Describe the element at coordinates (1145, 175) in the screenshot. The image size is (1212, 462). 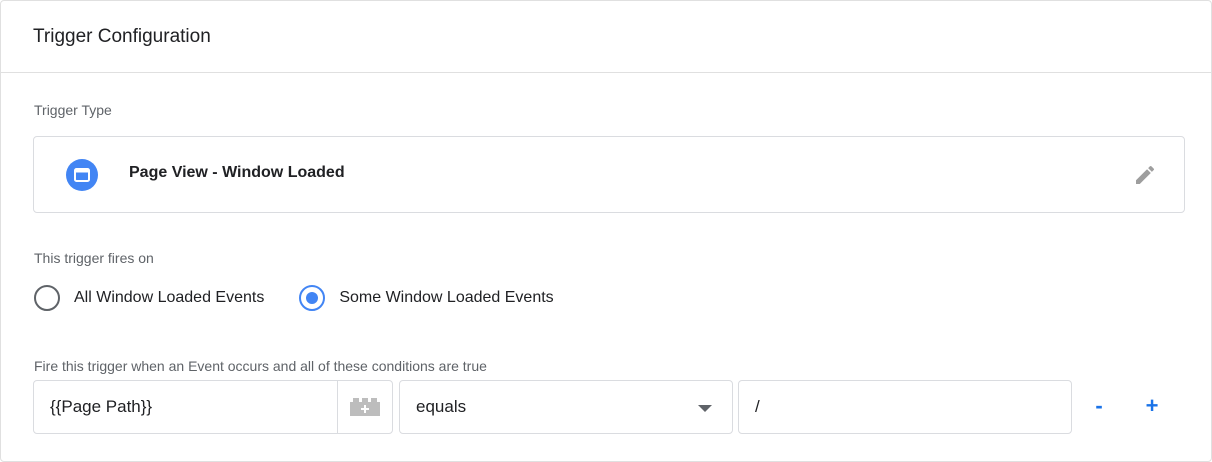
I see `pencil-icon` at that location.